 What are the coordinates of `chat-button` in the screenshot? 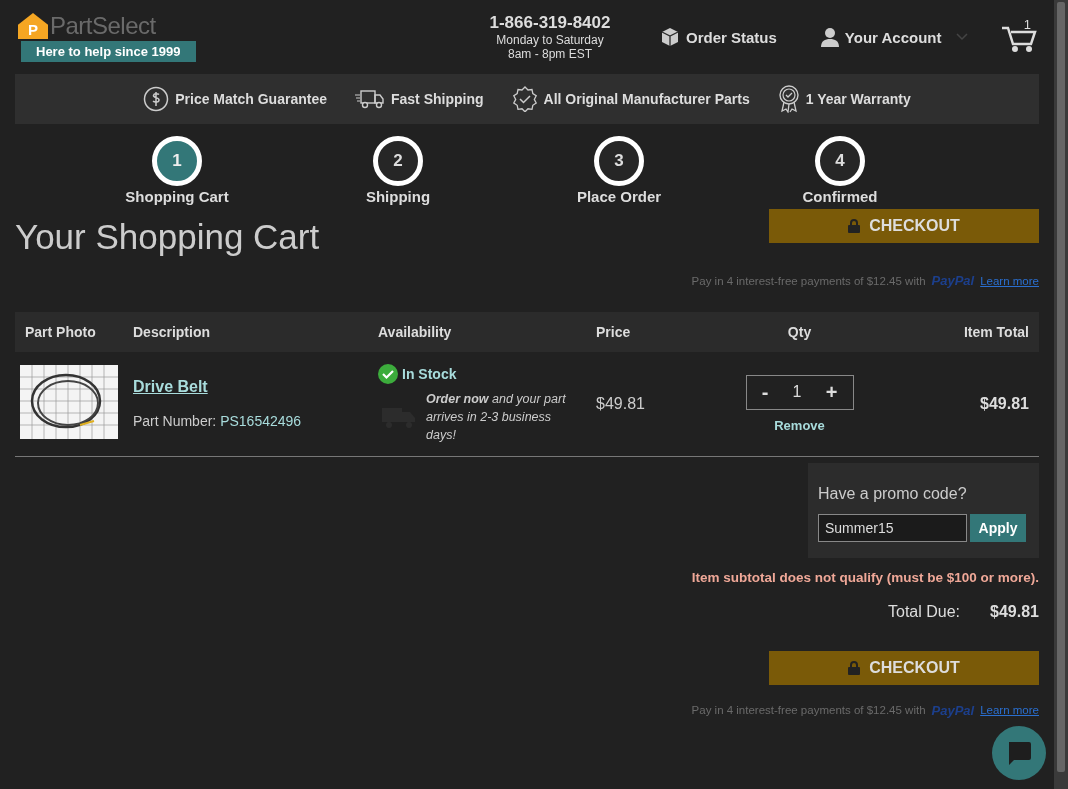 It's located at (1019, 753).